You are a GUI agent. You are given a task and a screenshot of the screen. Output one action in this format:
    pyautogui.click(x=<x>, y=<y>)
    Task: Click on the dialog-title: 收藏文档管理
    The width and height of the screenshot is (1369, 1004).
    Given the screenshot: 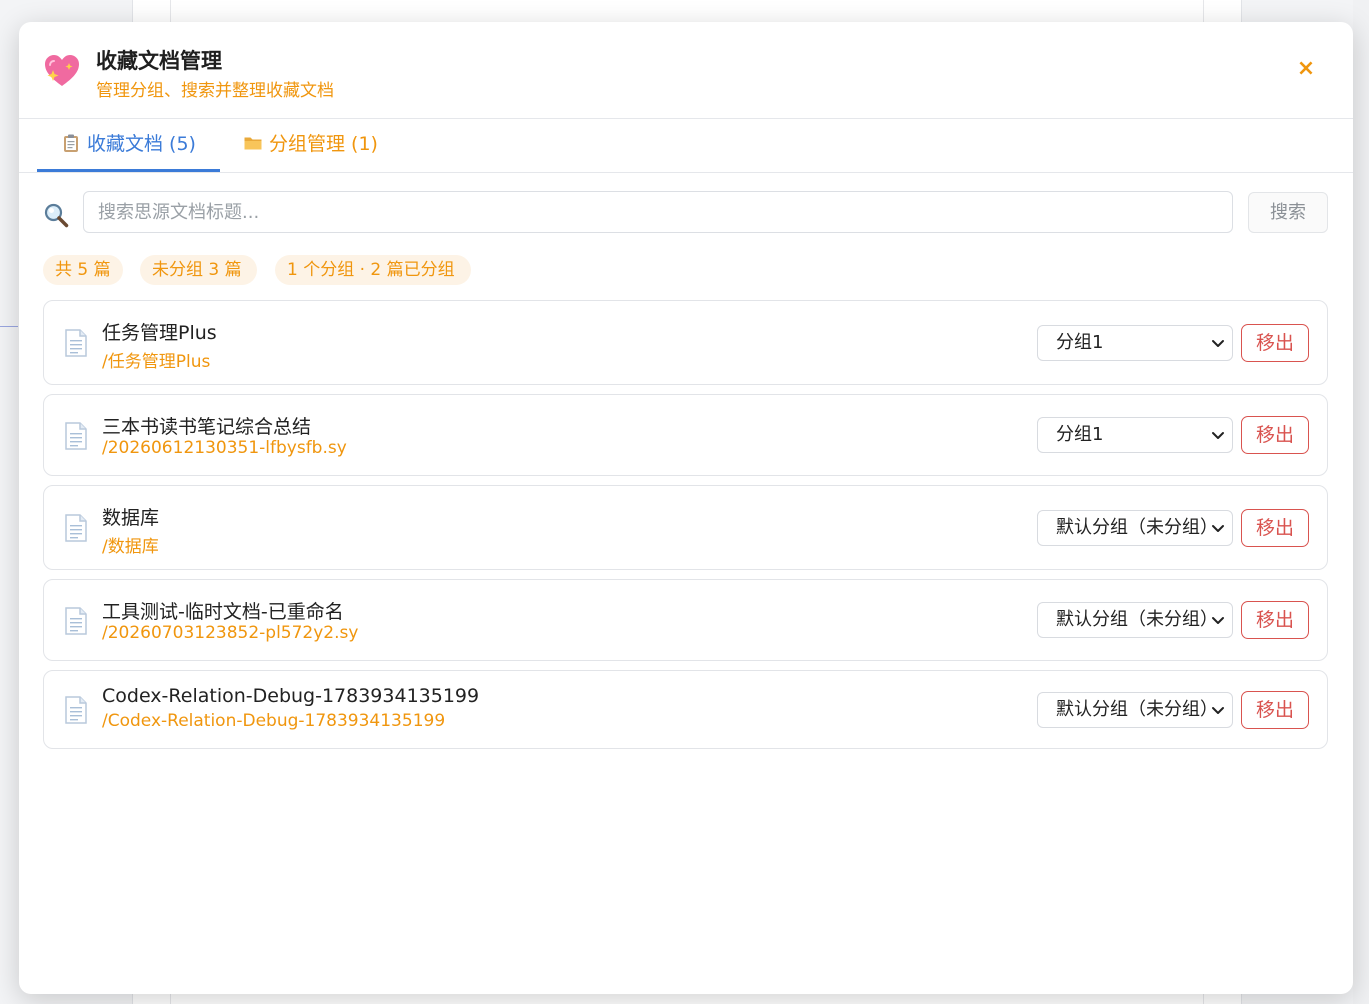 What is the action you would take?
    pyautogui.click(x=159, y=61)
    